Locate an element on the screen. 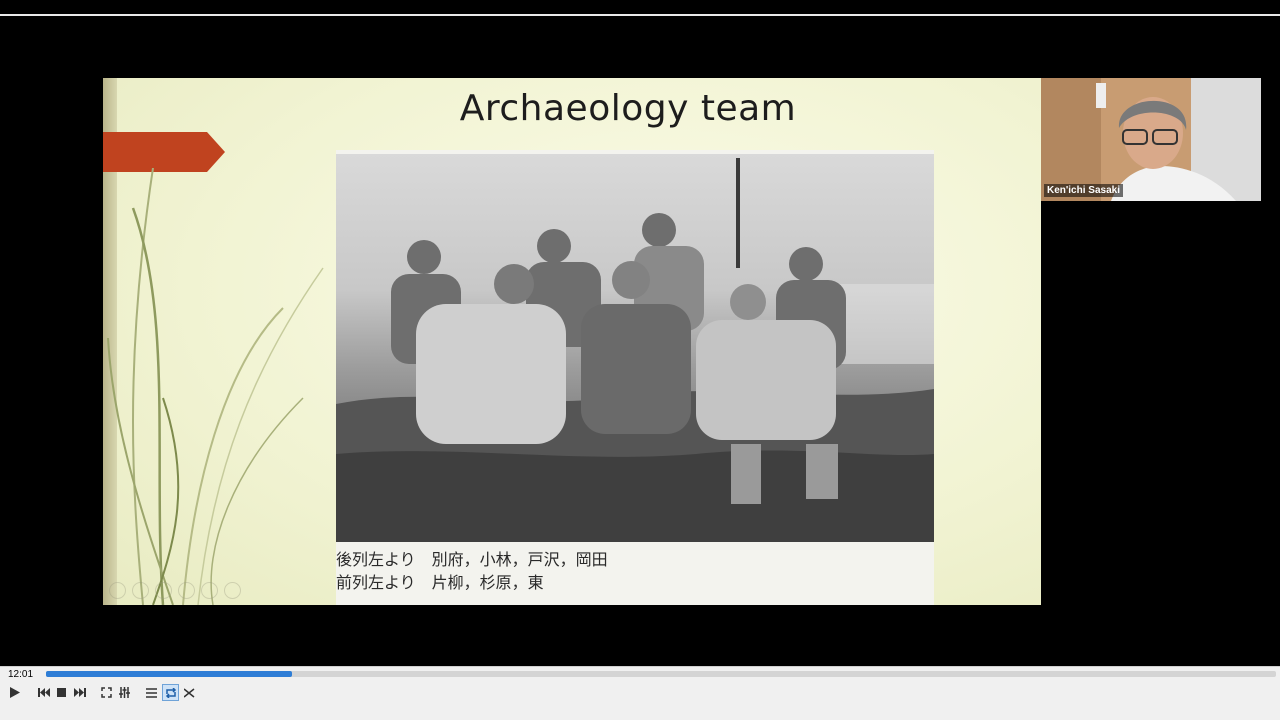  loop-icon is located at coordinates (170, 692).